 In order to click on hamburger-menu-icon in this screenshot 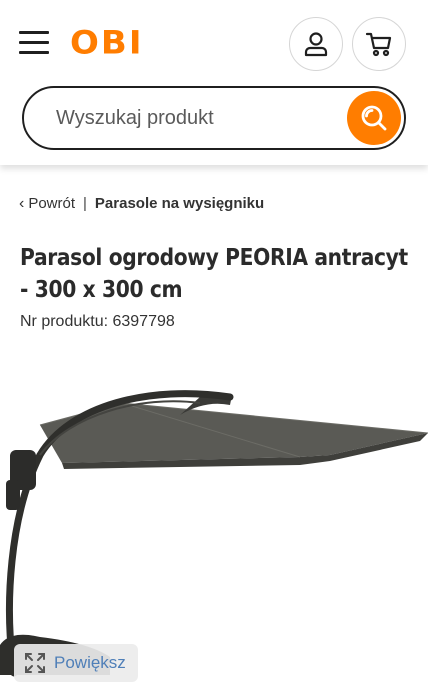, I will do `click(35, 43)`.